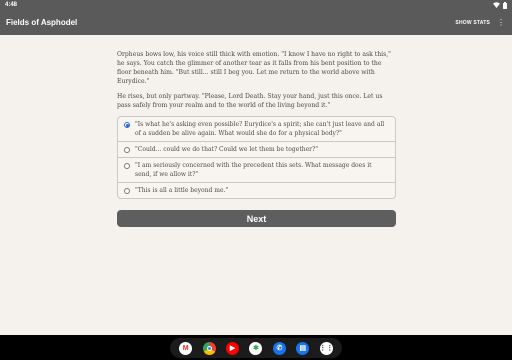 This screenshot has height=360, width=512. Describe the element at coordinates (505, 5) in the screenshot. I see `battery-icon` at that location.